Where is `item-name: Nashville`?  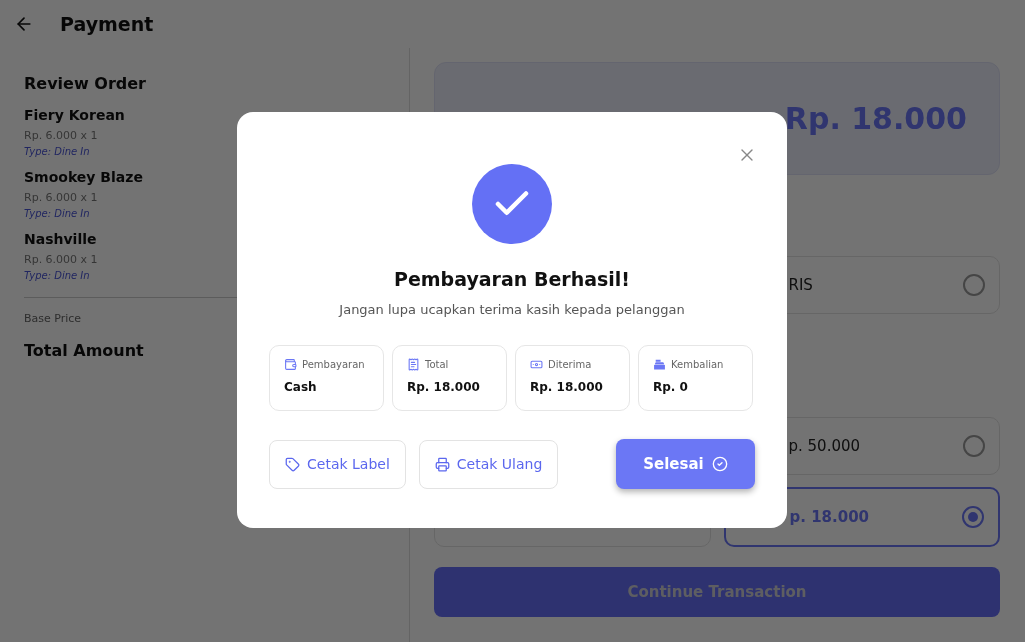 item-name: Nashville is located at coordinates (61, 239).